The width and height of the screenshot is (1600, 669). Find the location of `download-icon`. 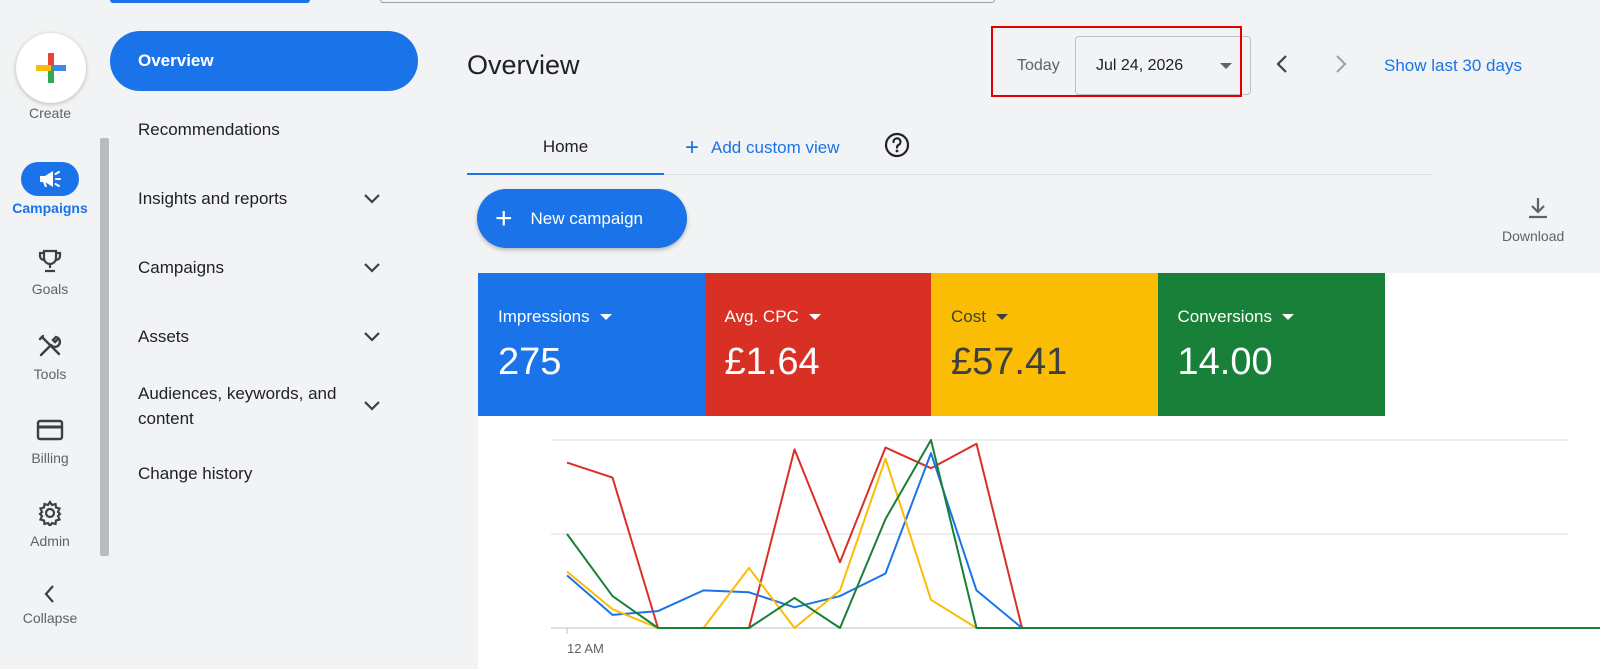

download-icon is located at coordinates (1538, 208).